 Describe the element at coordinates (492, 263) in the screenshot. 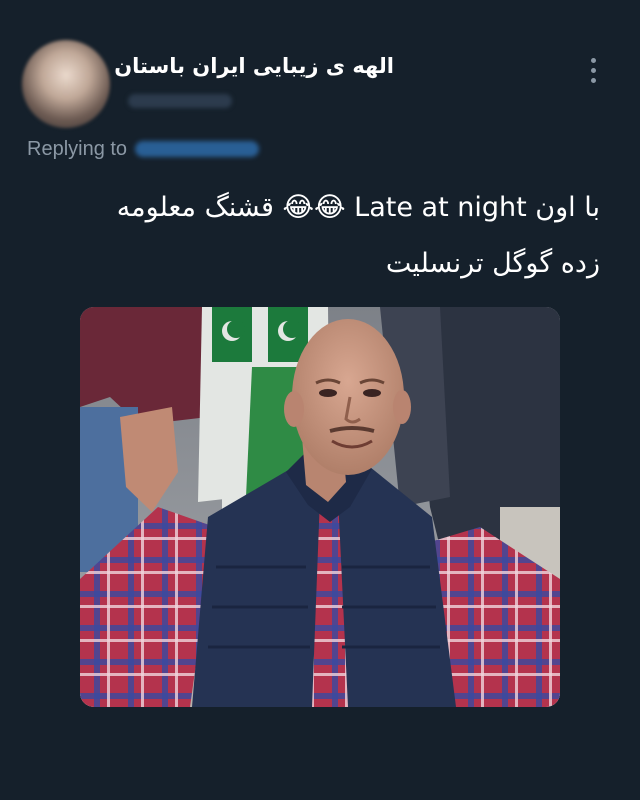

I see `tweet-text-line-2: زده گوگل ترنسلیت` at that location.